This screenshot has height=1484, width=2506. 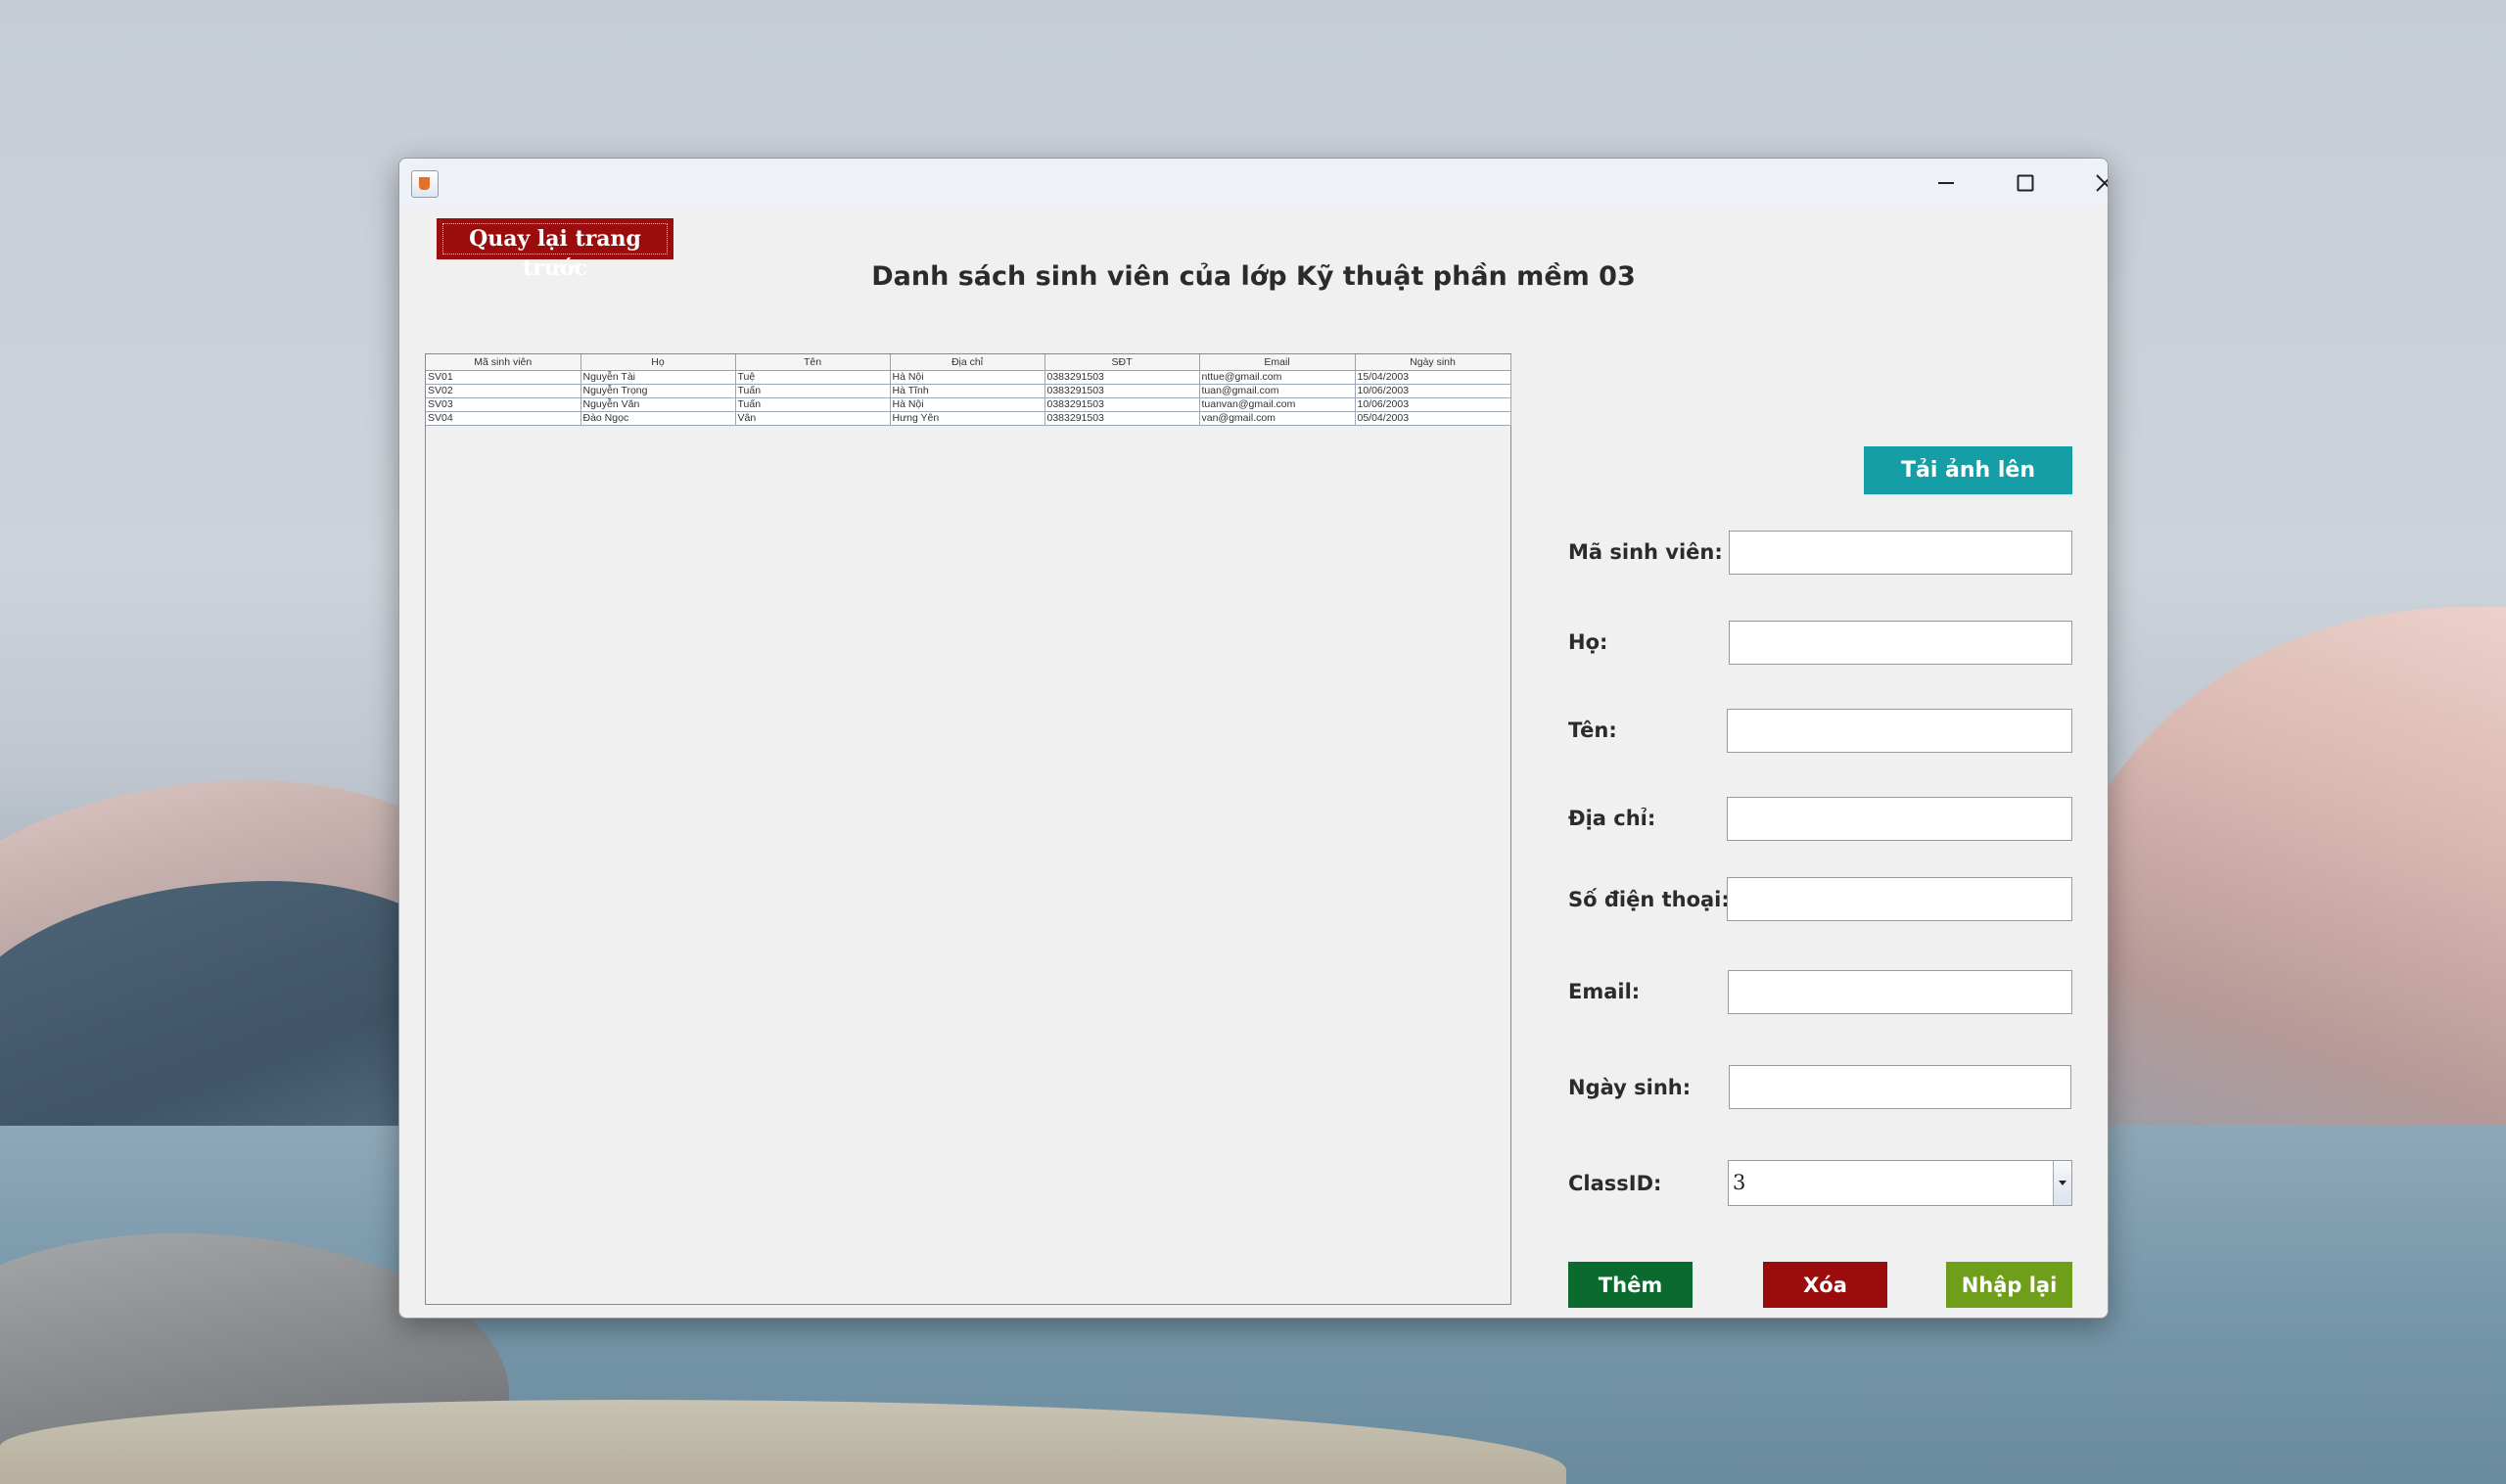 What do you see at coordinates (2009, 1285) in the screenshot?
I see `reset-button: Nhập lại` at bounding box center [2009, 1285].